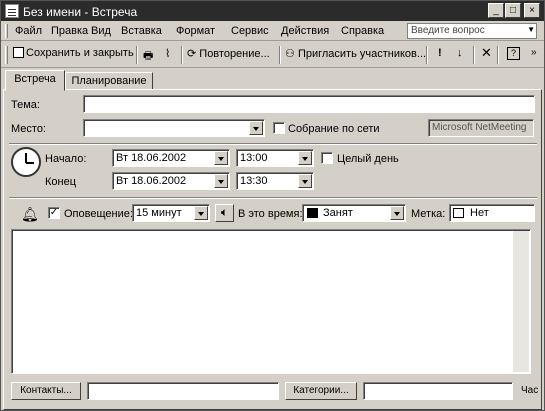  Describe the element at coordinates (98, 214) in the screenshot. I see `reminder-label: Оповещение:` at that location.